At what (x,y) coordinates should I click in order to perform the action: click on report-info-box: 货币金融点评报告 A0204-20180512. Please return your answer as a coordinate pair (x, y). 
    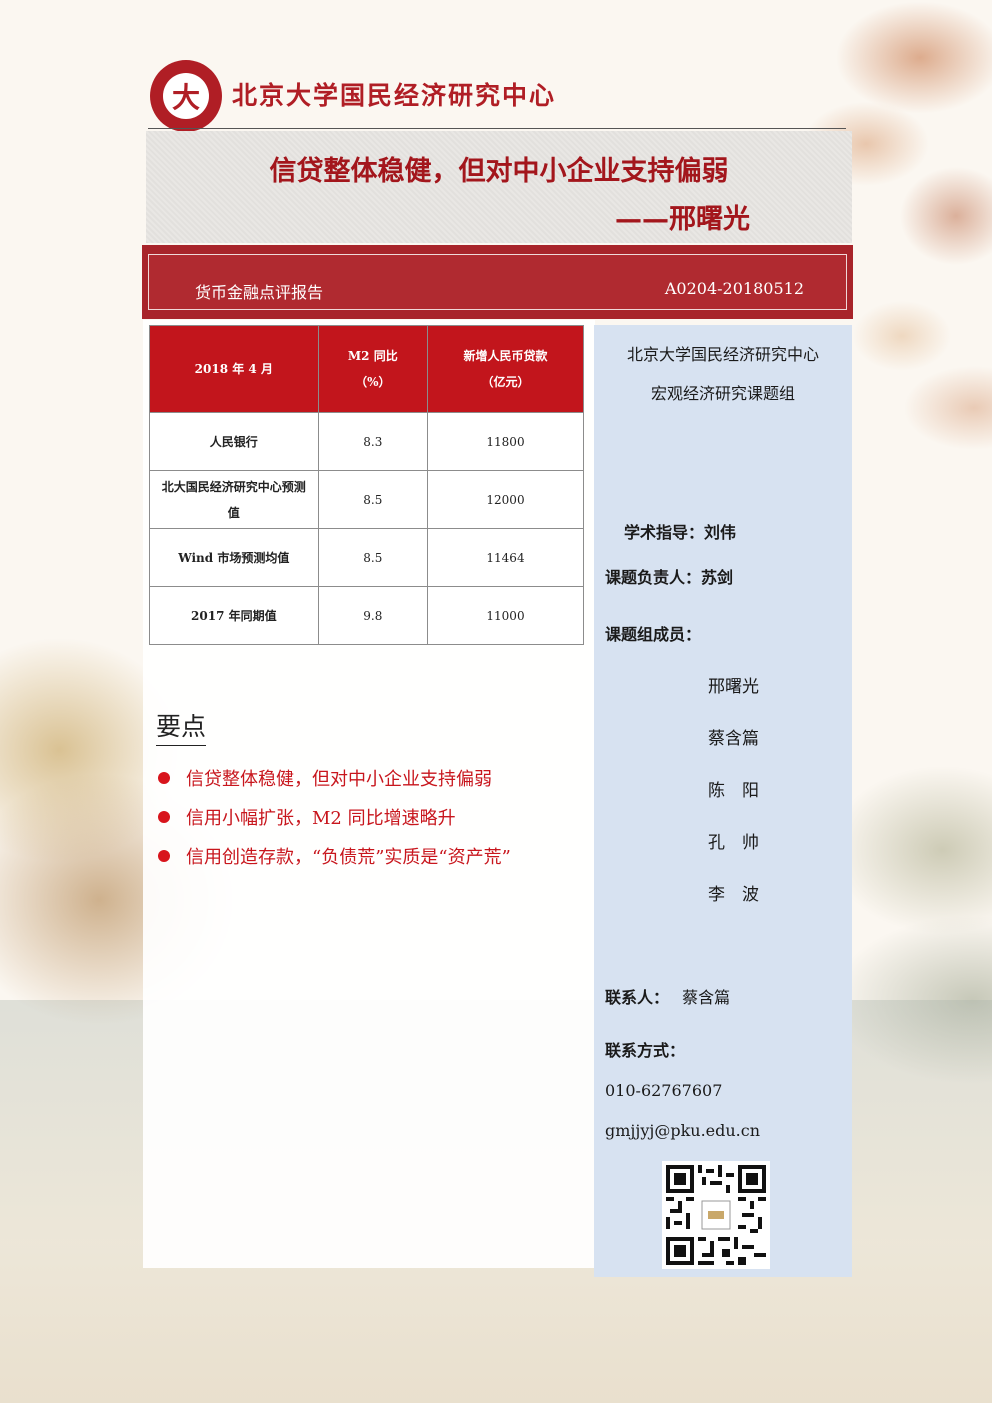
    Looking at the image, I should click on (497, 282).